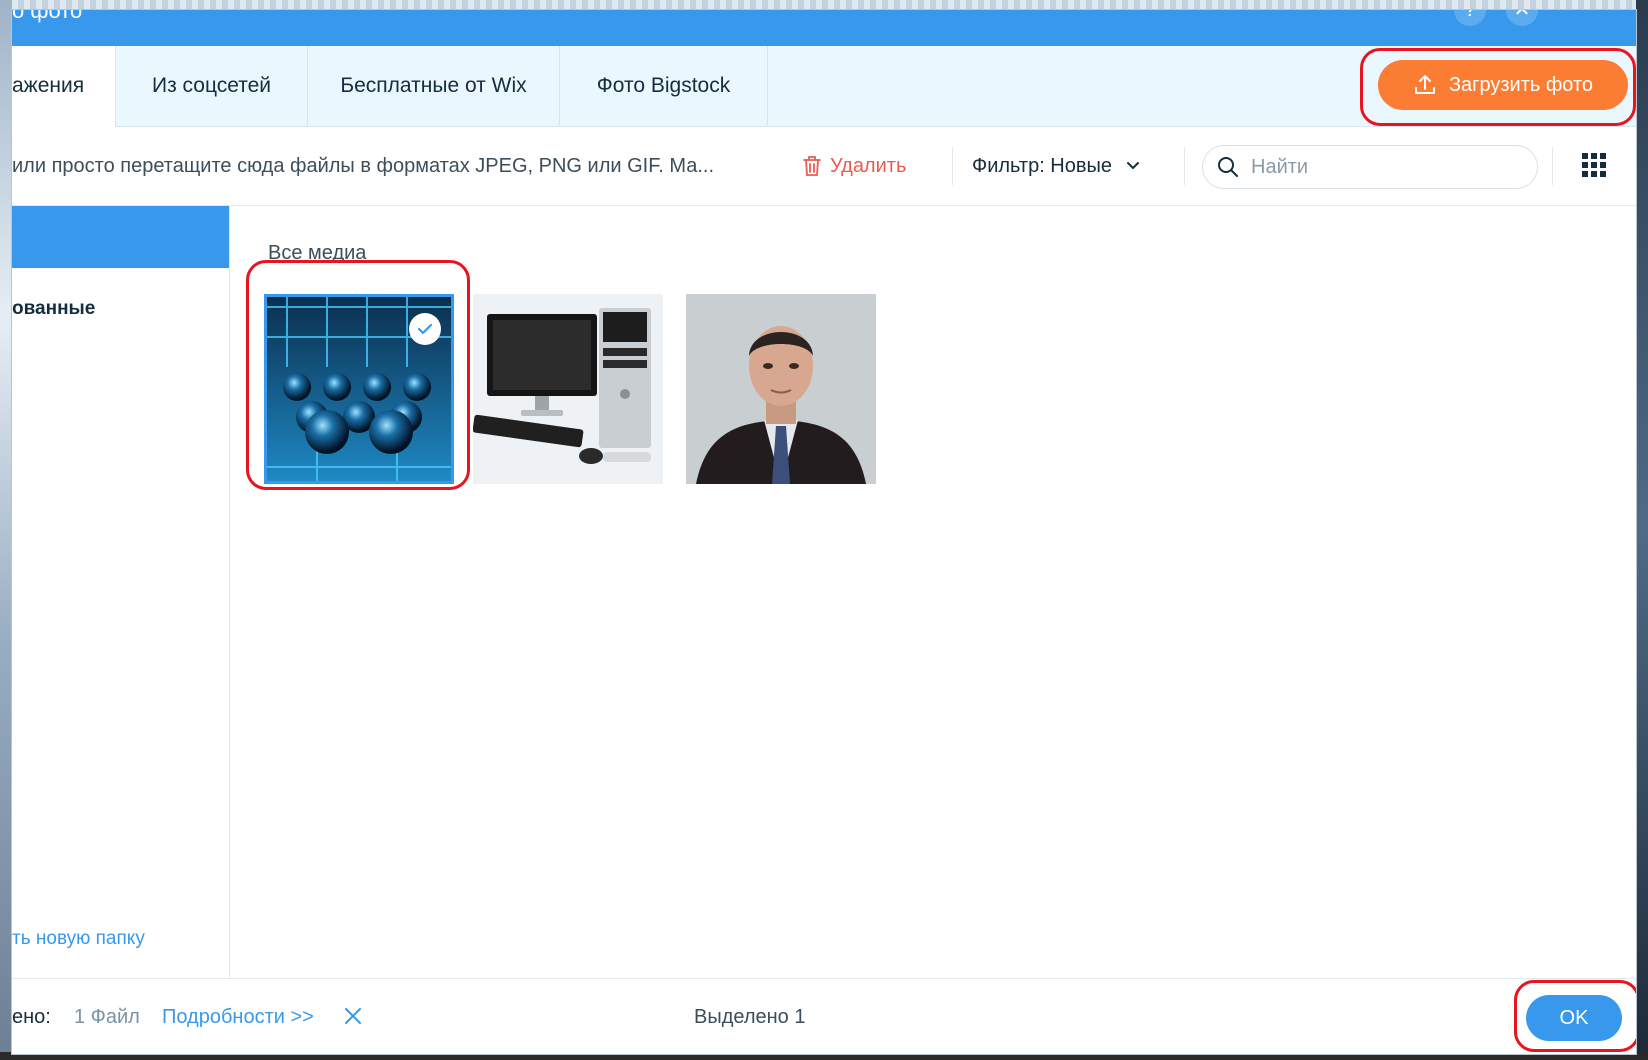 This screenshot has width=1648, height=1060. What do you see at coordinates (824, 5) in the screenshot?
I see `desktop-background-top` at bounding box center [824, 5].